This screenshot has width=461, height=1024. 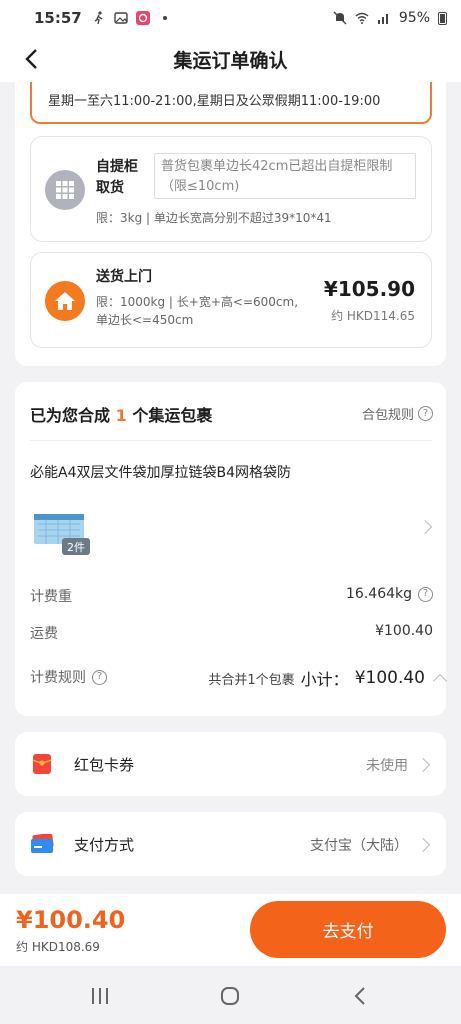 I want to click on business-hours-notice: 星期一至六11:00-21:00,星期日及公眾假期11:00-19:00, so click(x=231, y=103).